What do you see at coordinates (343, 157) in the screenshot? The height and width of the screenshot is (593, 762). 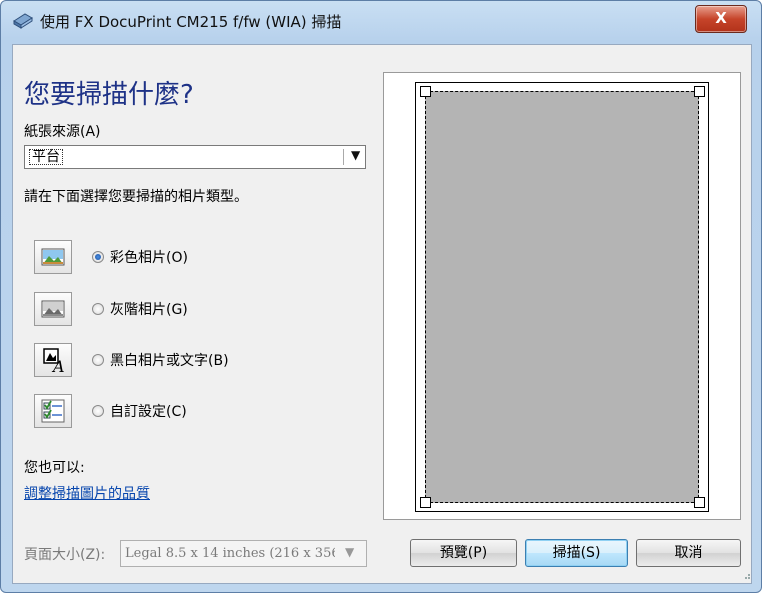 I see `select-divider` at bounding box center [343, 157].